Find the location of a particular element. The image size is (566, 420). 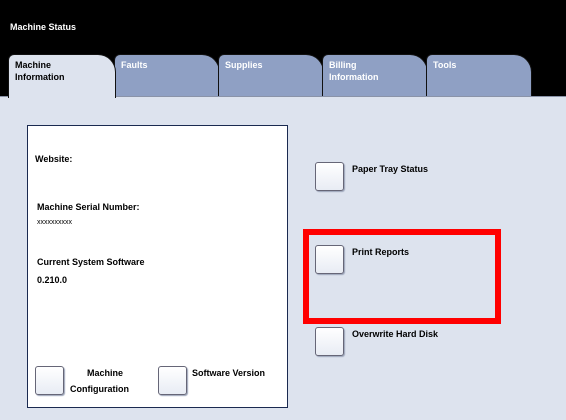

tab-label-line1: Machine is located at coordinates (33, 65).